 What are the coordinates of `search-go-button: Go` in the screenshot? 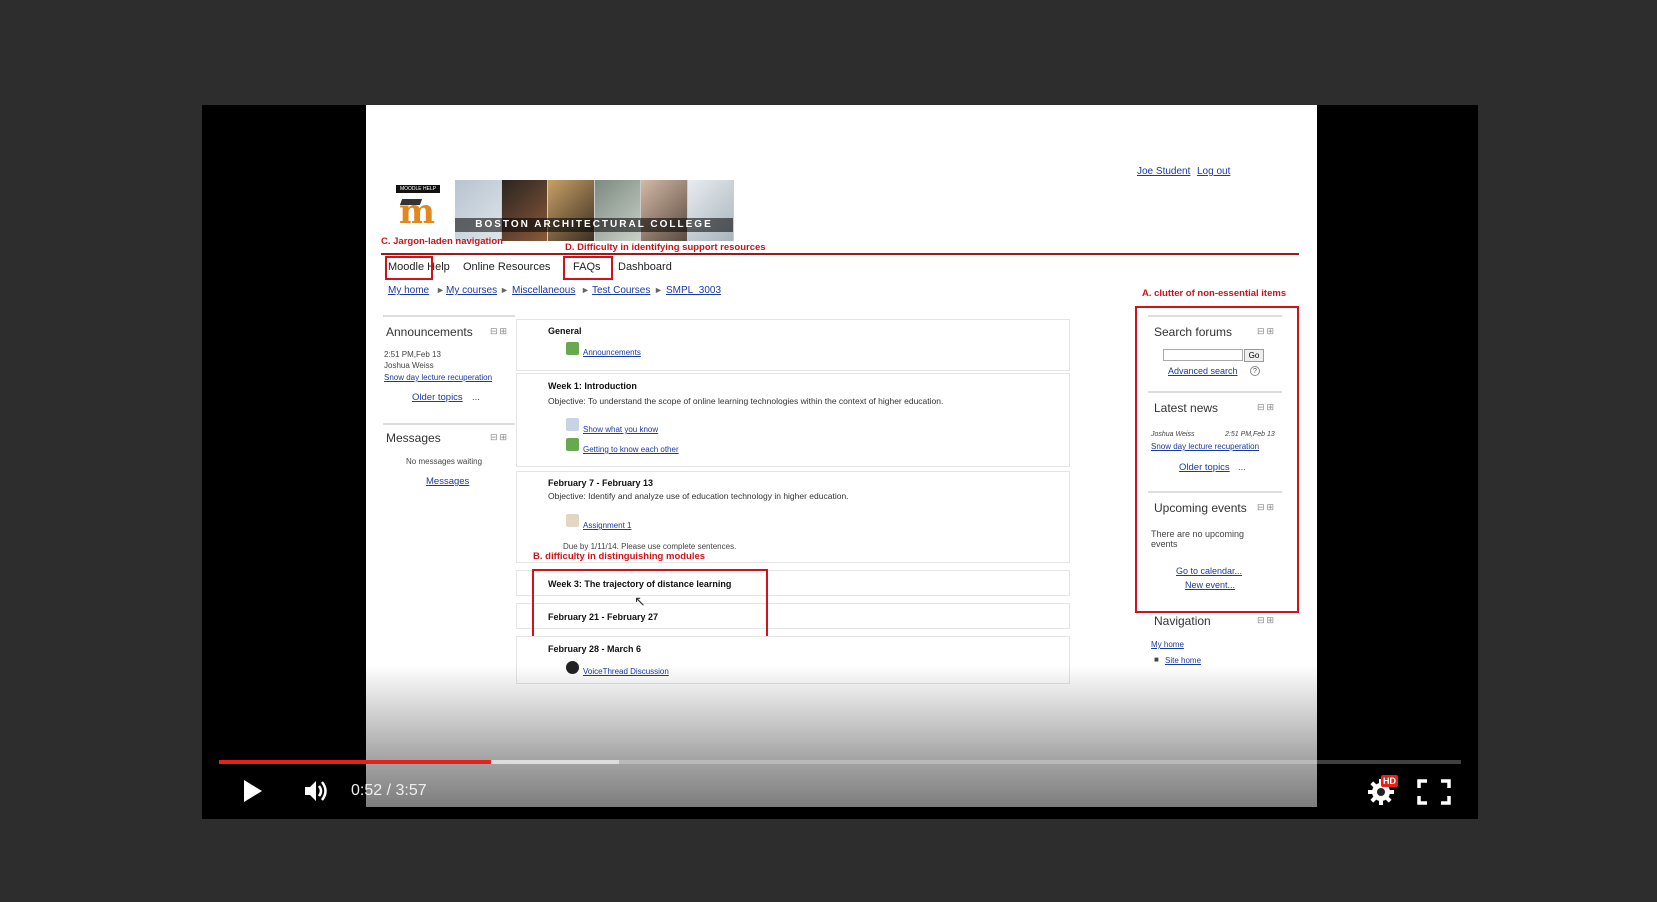 It's located at (1254, 355).